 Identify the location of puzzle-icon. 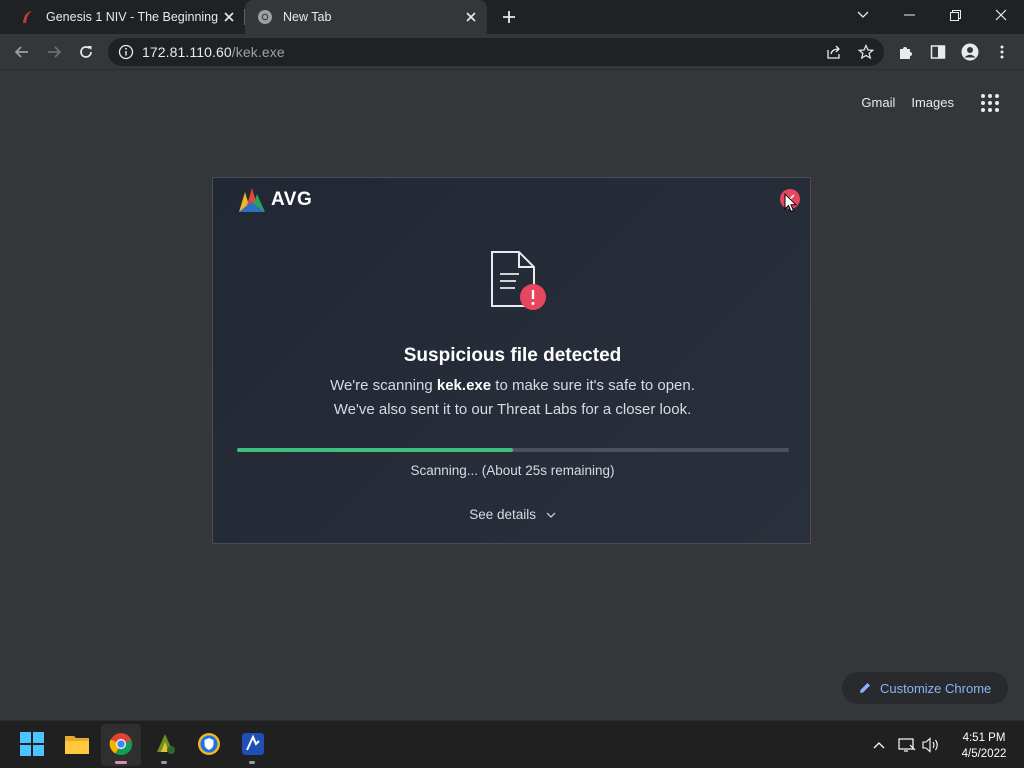
(906, 53).